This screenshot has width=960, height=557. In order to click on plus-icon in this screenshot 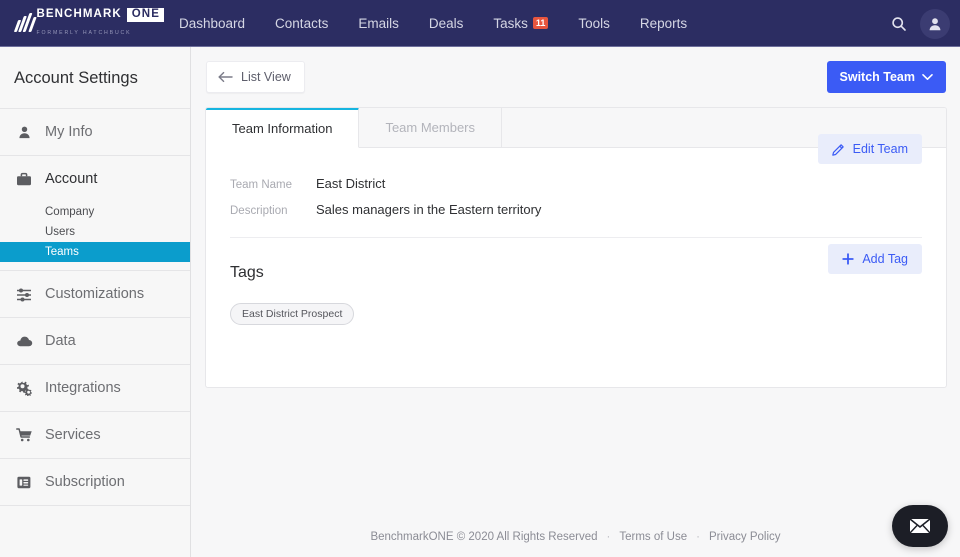, I will do `click(848, 259)`.